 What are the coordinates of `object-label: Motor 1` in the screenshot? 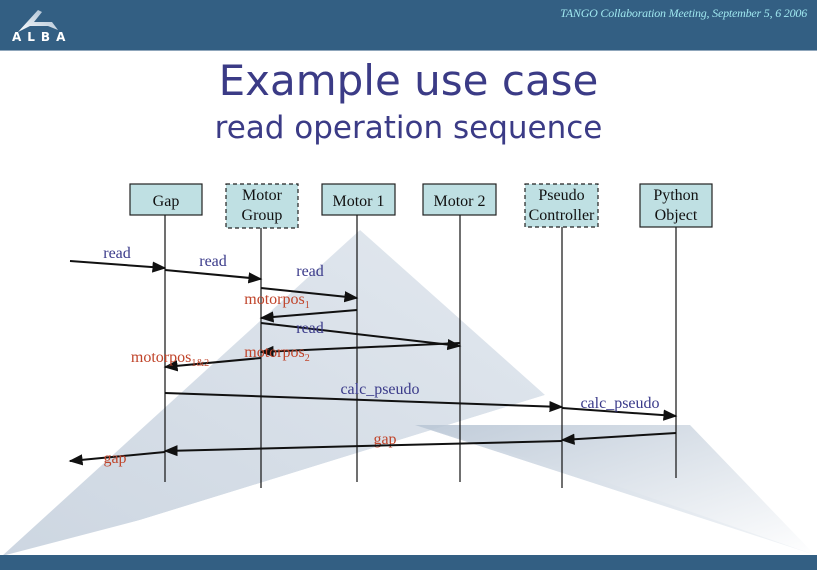 It's located at (359, 201).